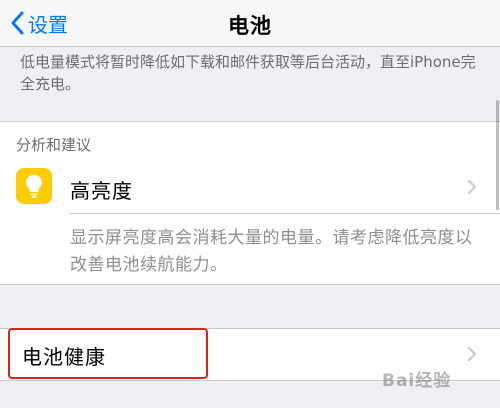 Image resolution: width=500 pixels, height=408 pixels. Describe the element at coordinates (497, 155) in the screenshot. I see `scrollbar` at that location.